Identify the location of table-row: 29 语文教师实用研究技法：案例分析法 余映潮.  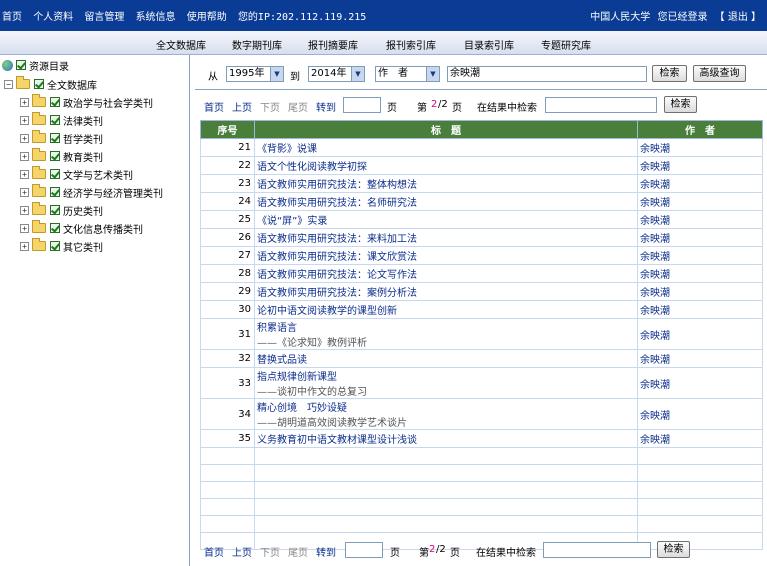
(481, 291).